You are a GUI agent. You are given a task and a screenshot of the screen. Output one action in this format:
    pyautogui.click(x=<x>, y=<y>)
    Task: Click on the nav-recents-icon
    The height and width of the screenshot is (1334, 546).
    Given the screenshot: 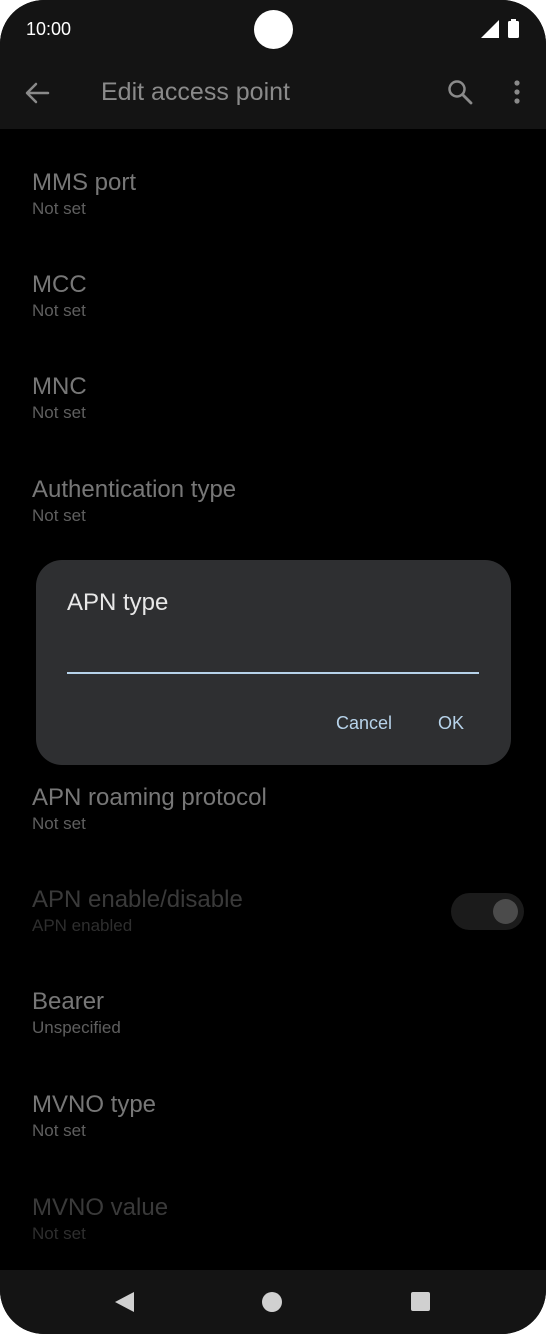 What is the action you would take?
    pyautogui.click(x=420, y=1301)
    